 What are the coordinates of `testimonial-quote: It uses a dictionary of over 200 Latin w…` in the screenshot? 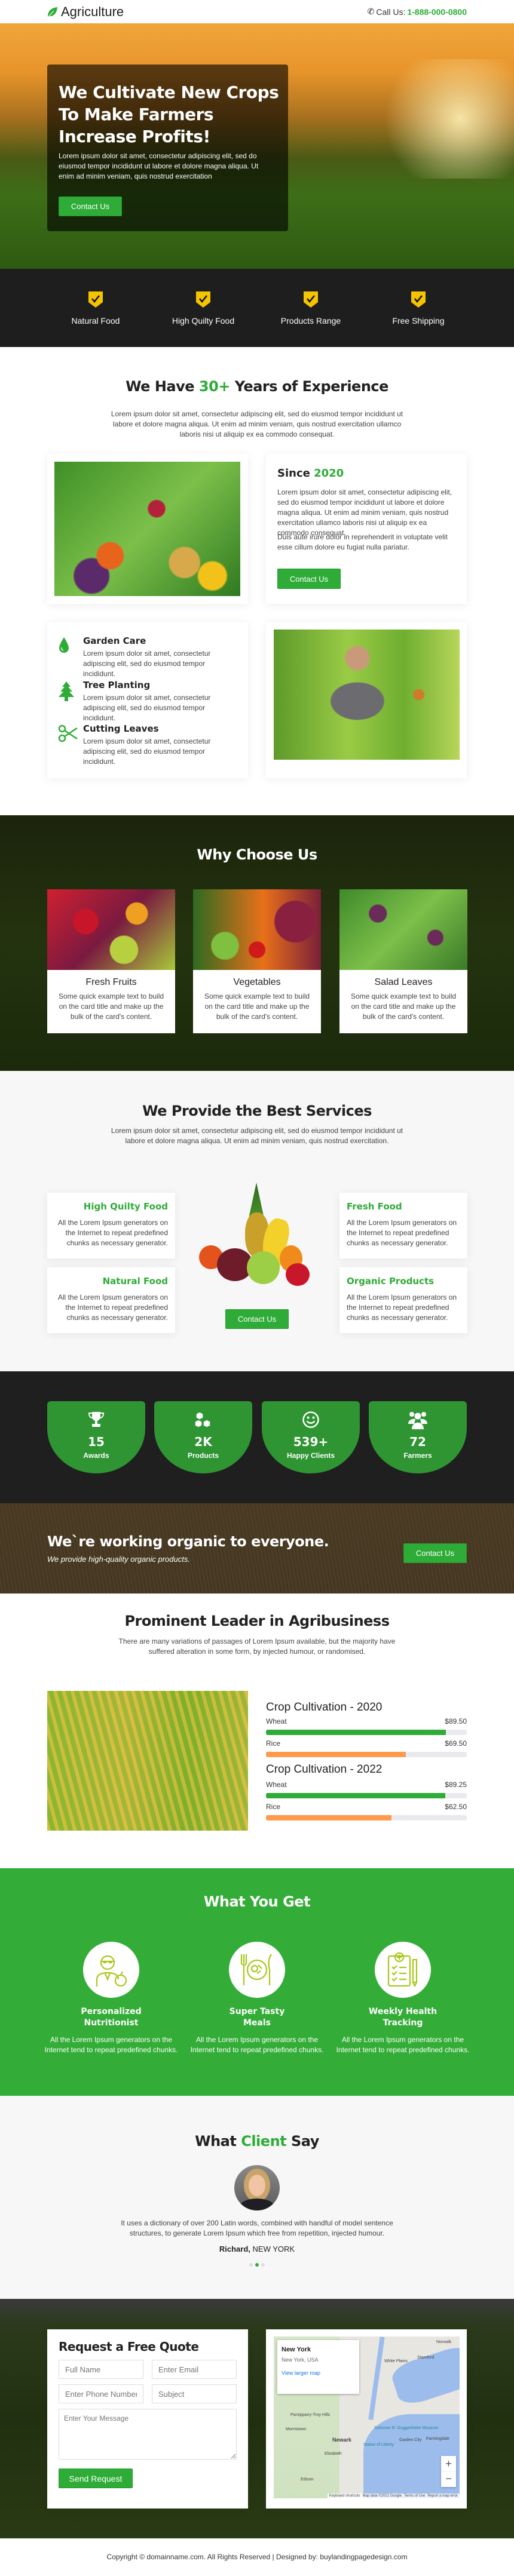 It's located at (257, 2228).